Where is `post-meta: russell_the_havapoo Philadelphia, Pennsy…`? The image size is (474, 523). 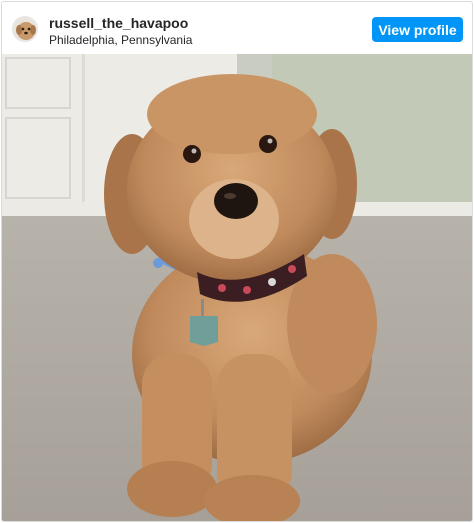 post-meta: russell_the_havapoo Philadelphia, Pennsy… is located at coordinates (120, 31).